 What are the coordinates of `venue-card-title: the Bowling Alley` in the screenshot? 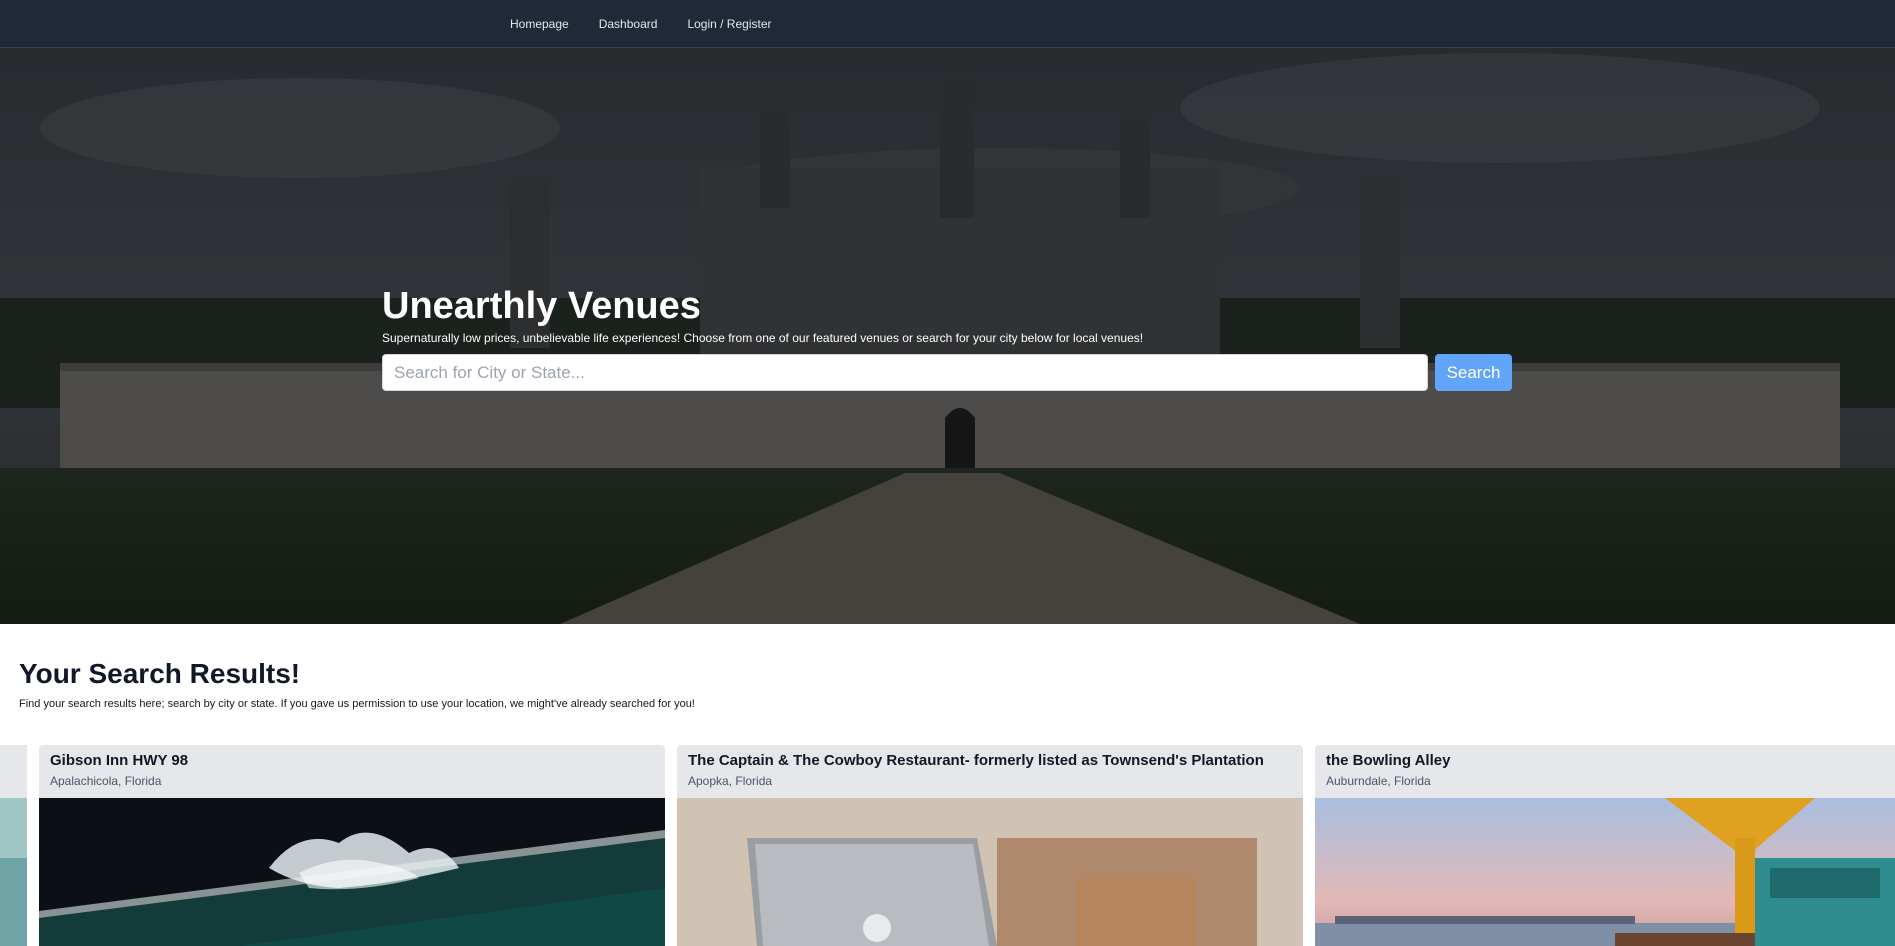 It's located at (1388, 760).